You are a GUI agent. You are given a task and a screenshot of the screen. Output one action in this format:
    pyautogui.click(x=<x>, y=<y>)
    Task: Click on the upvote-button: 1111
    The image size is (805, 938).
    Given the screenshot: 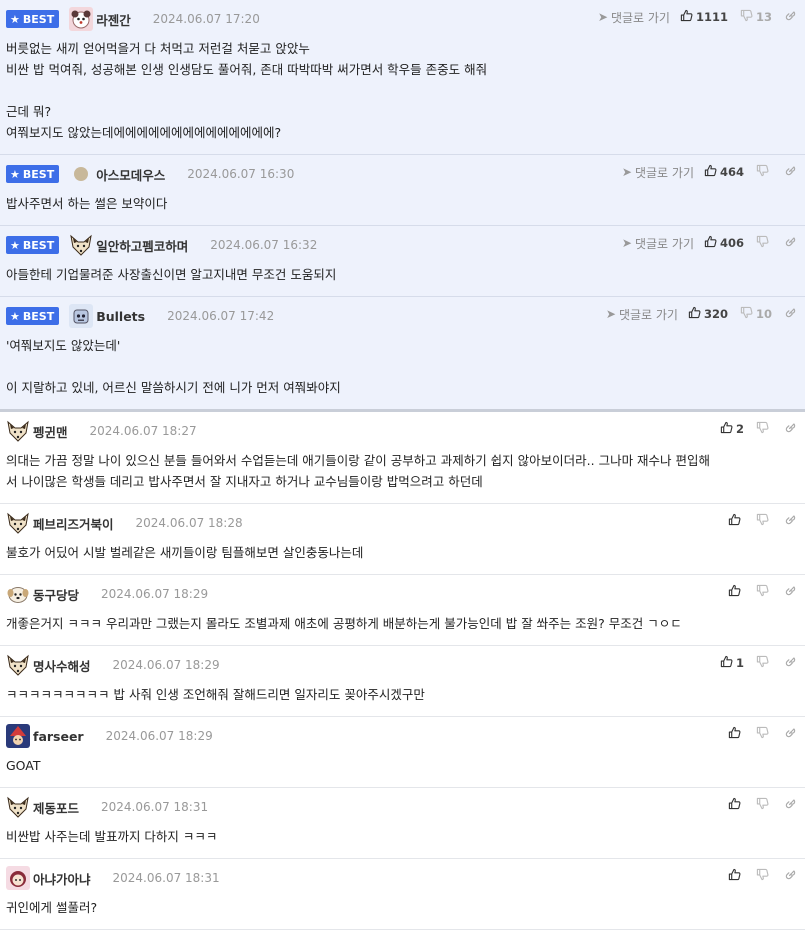 What is the action you would take?
    pyautogui.click(x=704, y=17)
    